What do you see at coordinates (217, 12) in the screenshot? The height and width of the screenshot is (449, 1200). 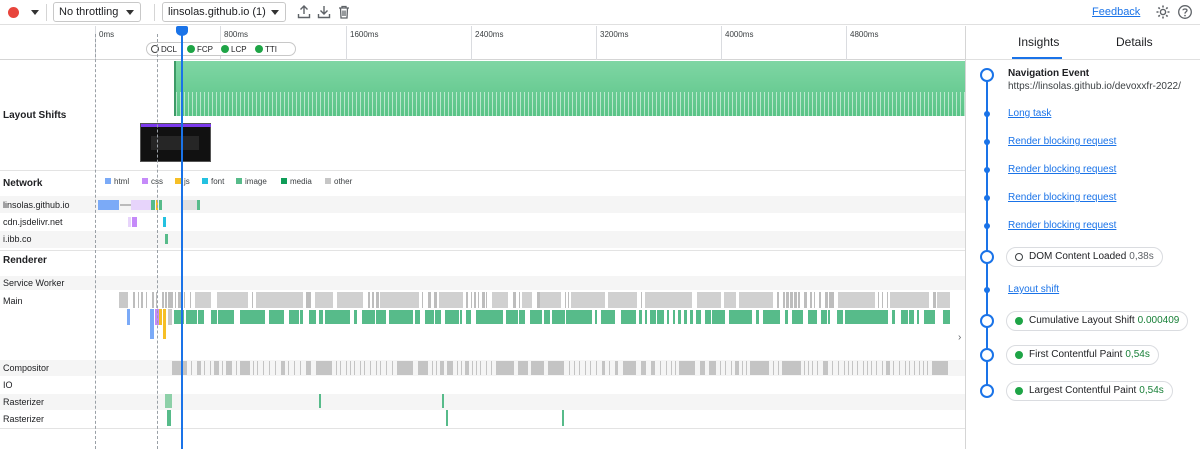 I see `recording-select-value: linsolas.github.io (1)` at bounding box center [217, 12].